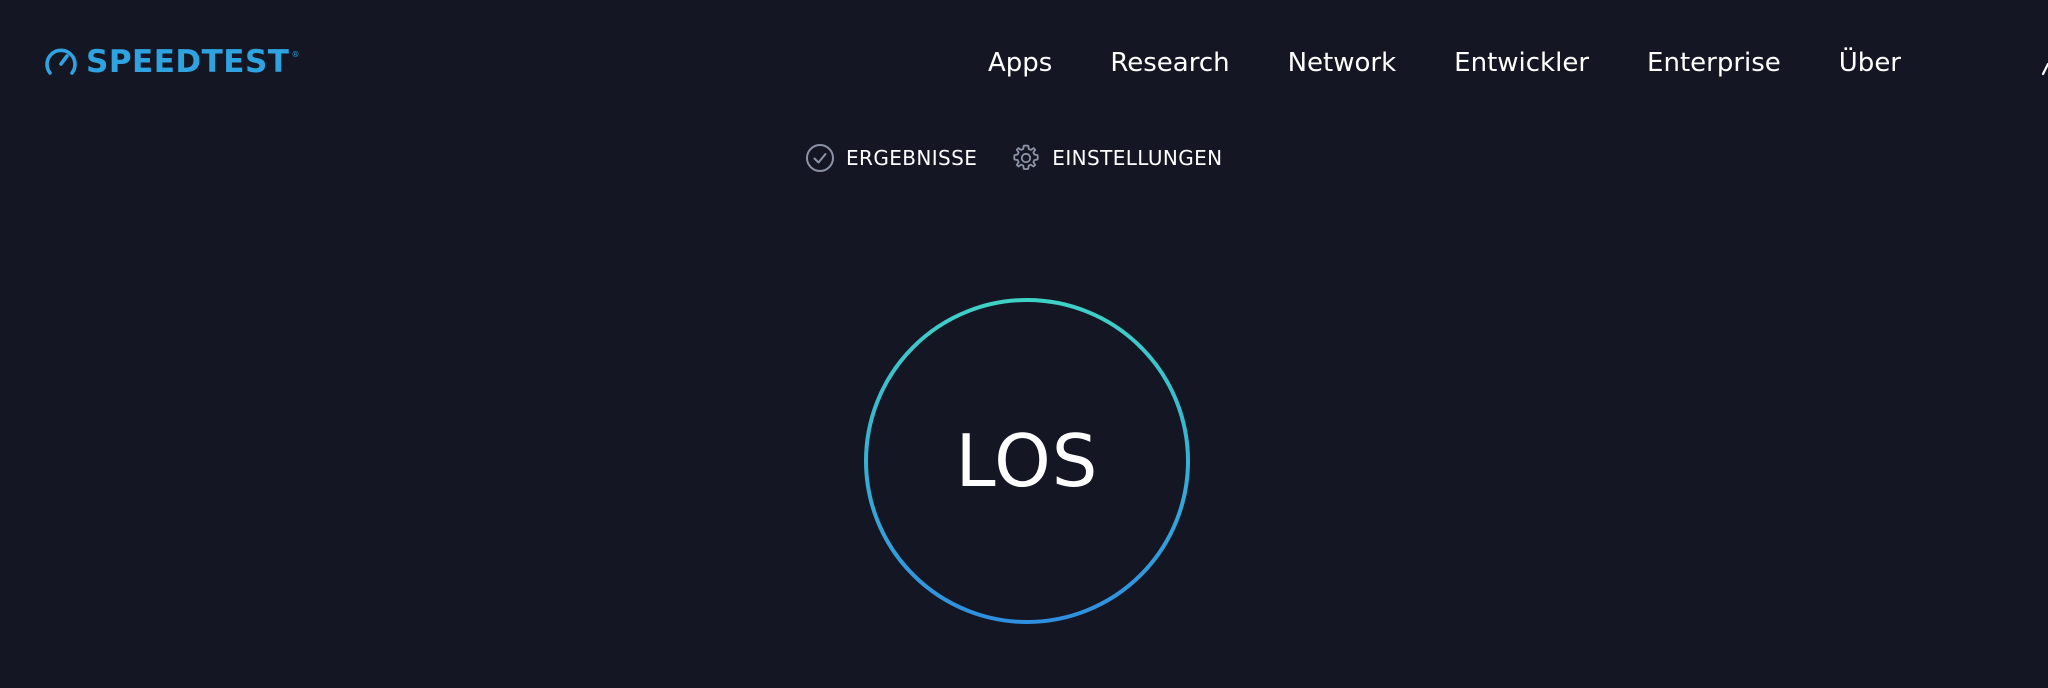 The width and height of the screenshot is (2048, 688). What do you see at coordinates (1714, 63) in the screenshot?
I see `nav-item-enterprise: Enterprise` at bounding box center [1714, 63].